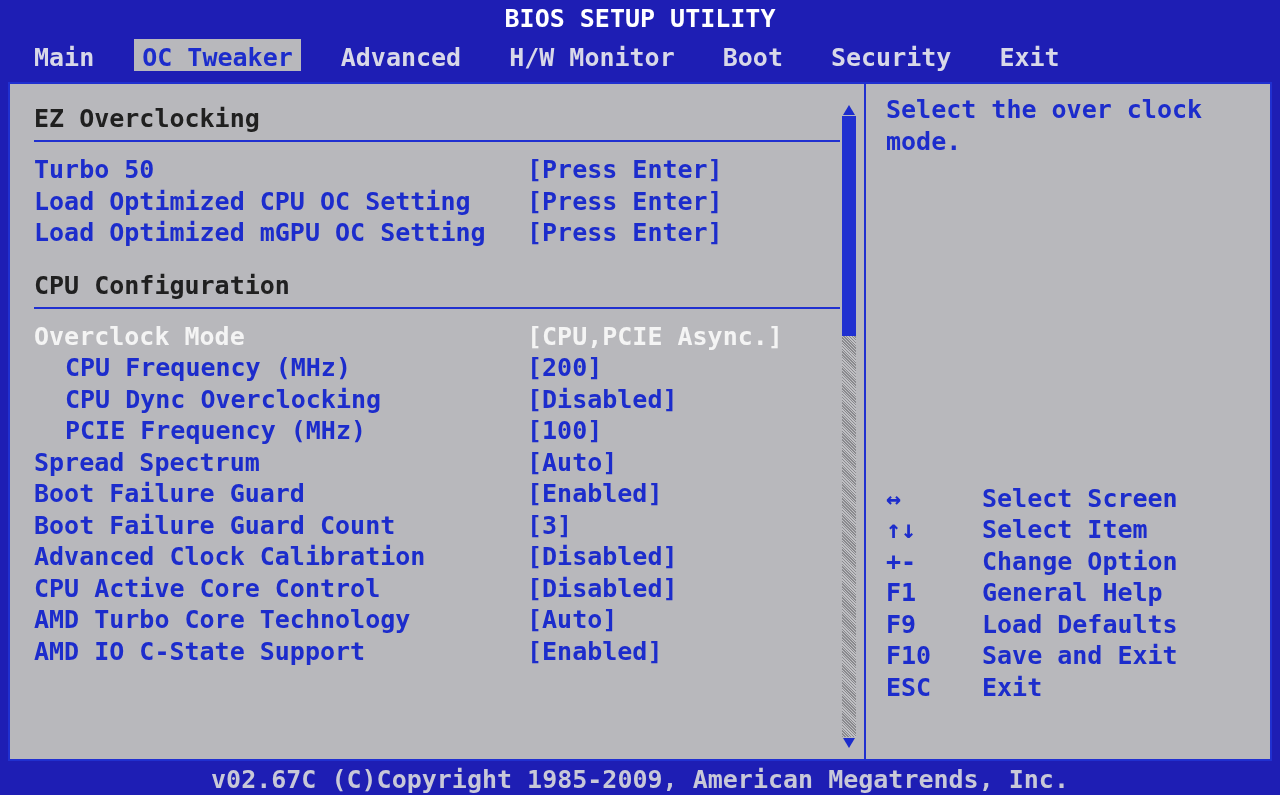 Image resolution: width=1280 pixels, height=795 pixels. What do you see at coordinates (849, 743) in the screenshot?
I see `down-arrow-icon` at bounding box center [849, 743].